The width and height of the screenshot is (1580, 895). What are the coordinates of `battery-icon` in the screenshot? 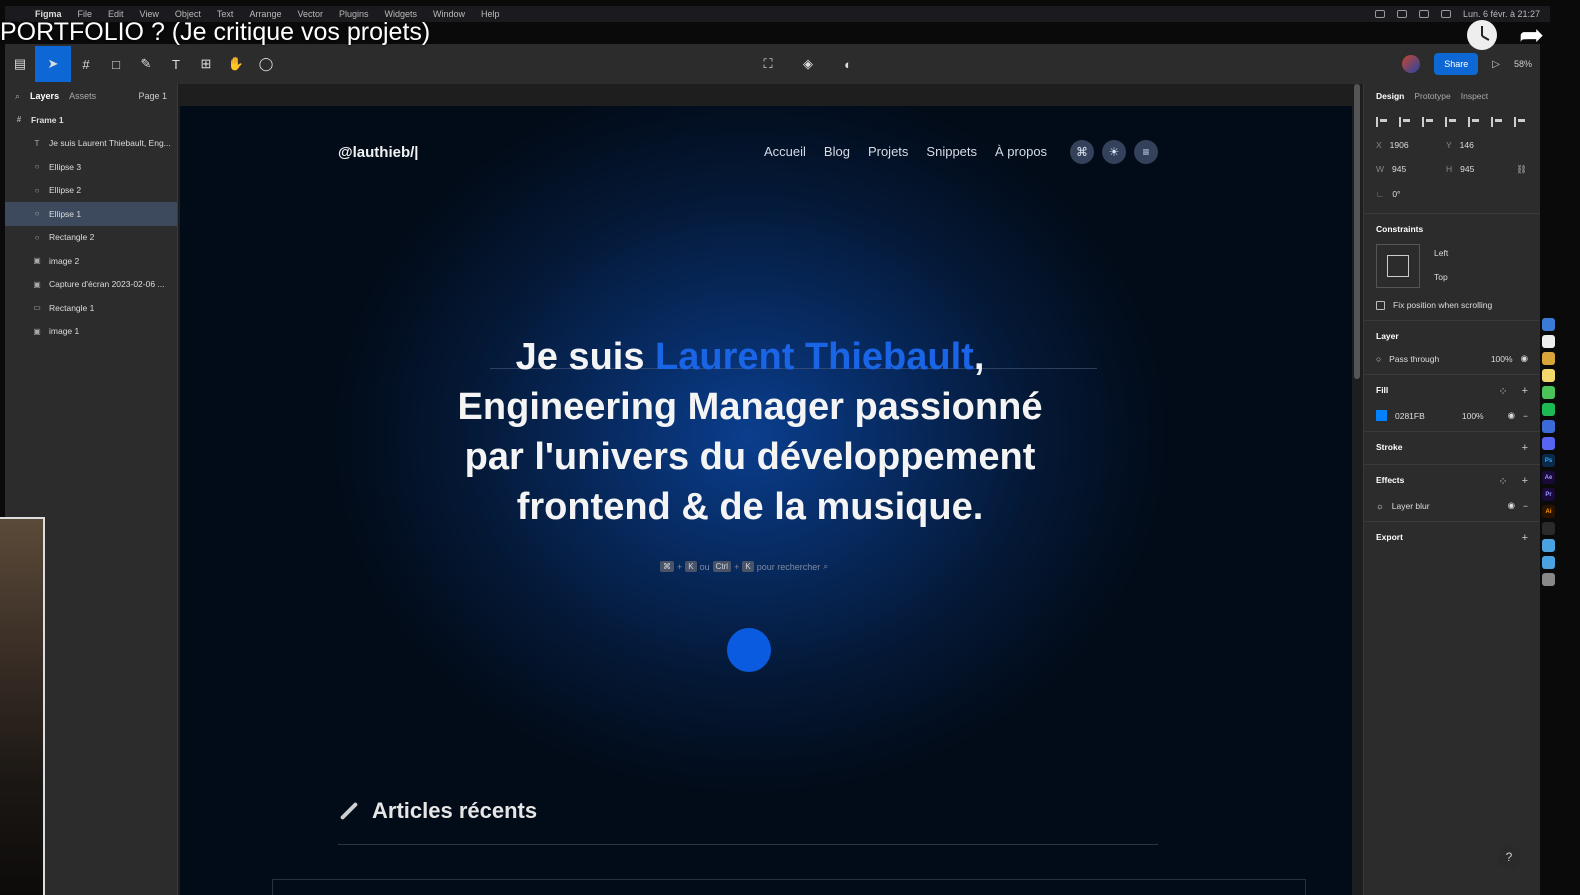 It's located at (1423, 14).